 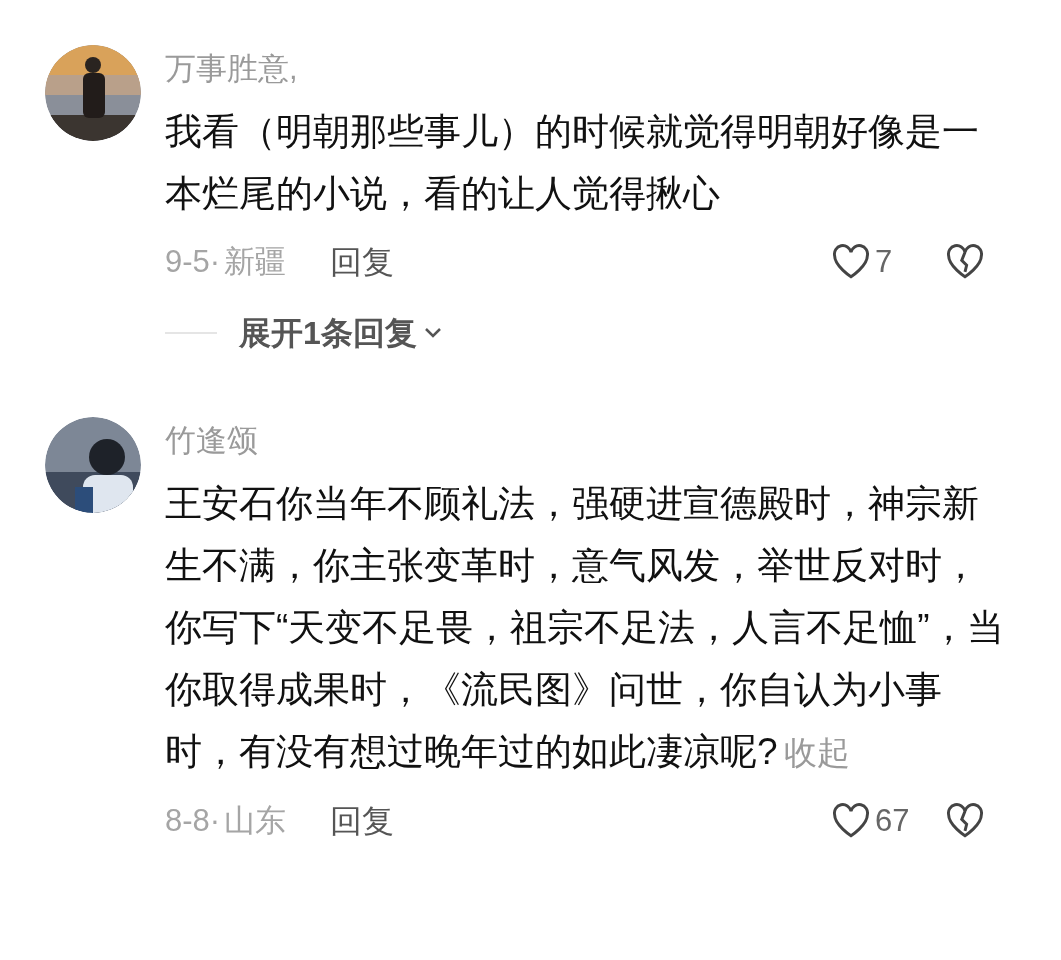 I want to click on like-count: 7, so click(x=884, y=261).